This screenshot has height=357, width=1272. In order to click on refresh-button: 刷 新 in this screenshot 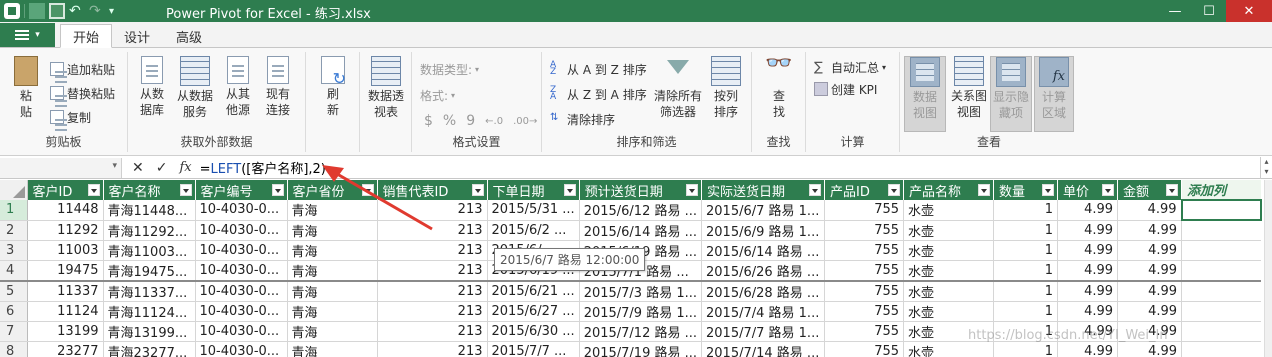, I will do `click(333, 87)`.